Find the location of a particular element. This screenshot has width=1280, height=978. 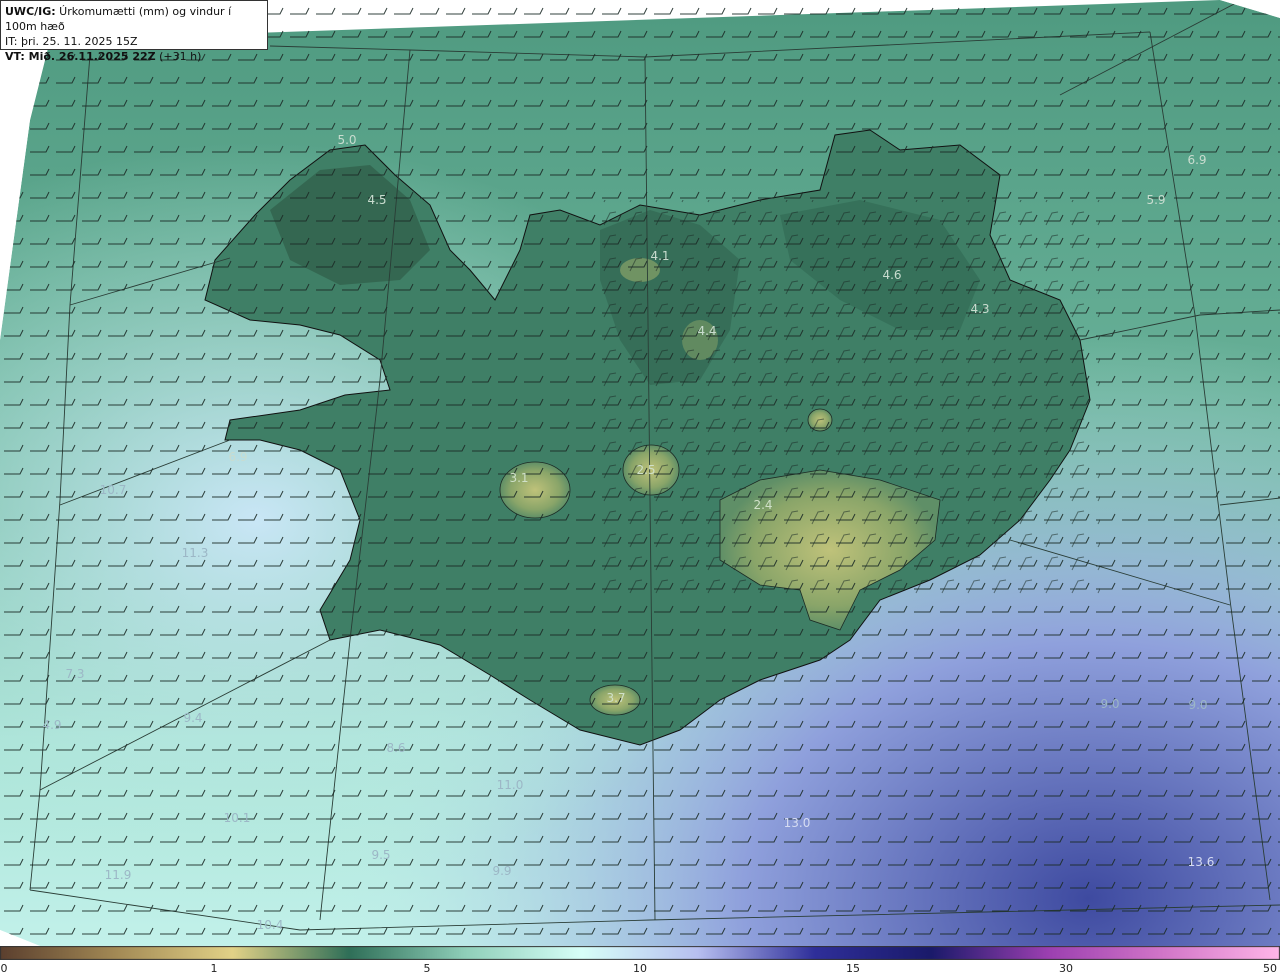

colorbar-tick: 15 is located at coordinates (853, 968).